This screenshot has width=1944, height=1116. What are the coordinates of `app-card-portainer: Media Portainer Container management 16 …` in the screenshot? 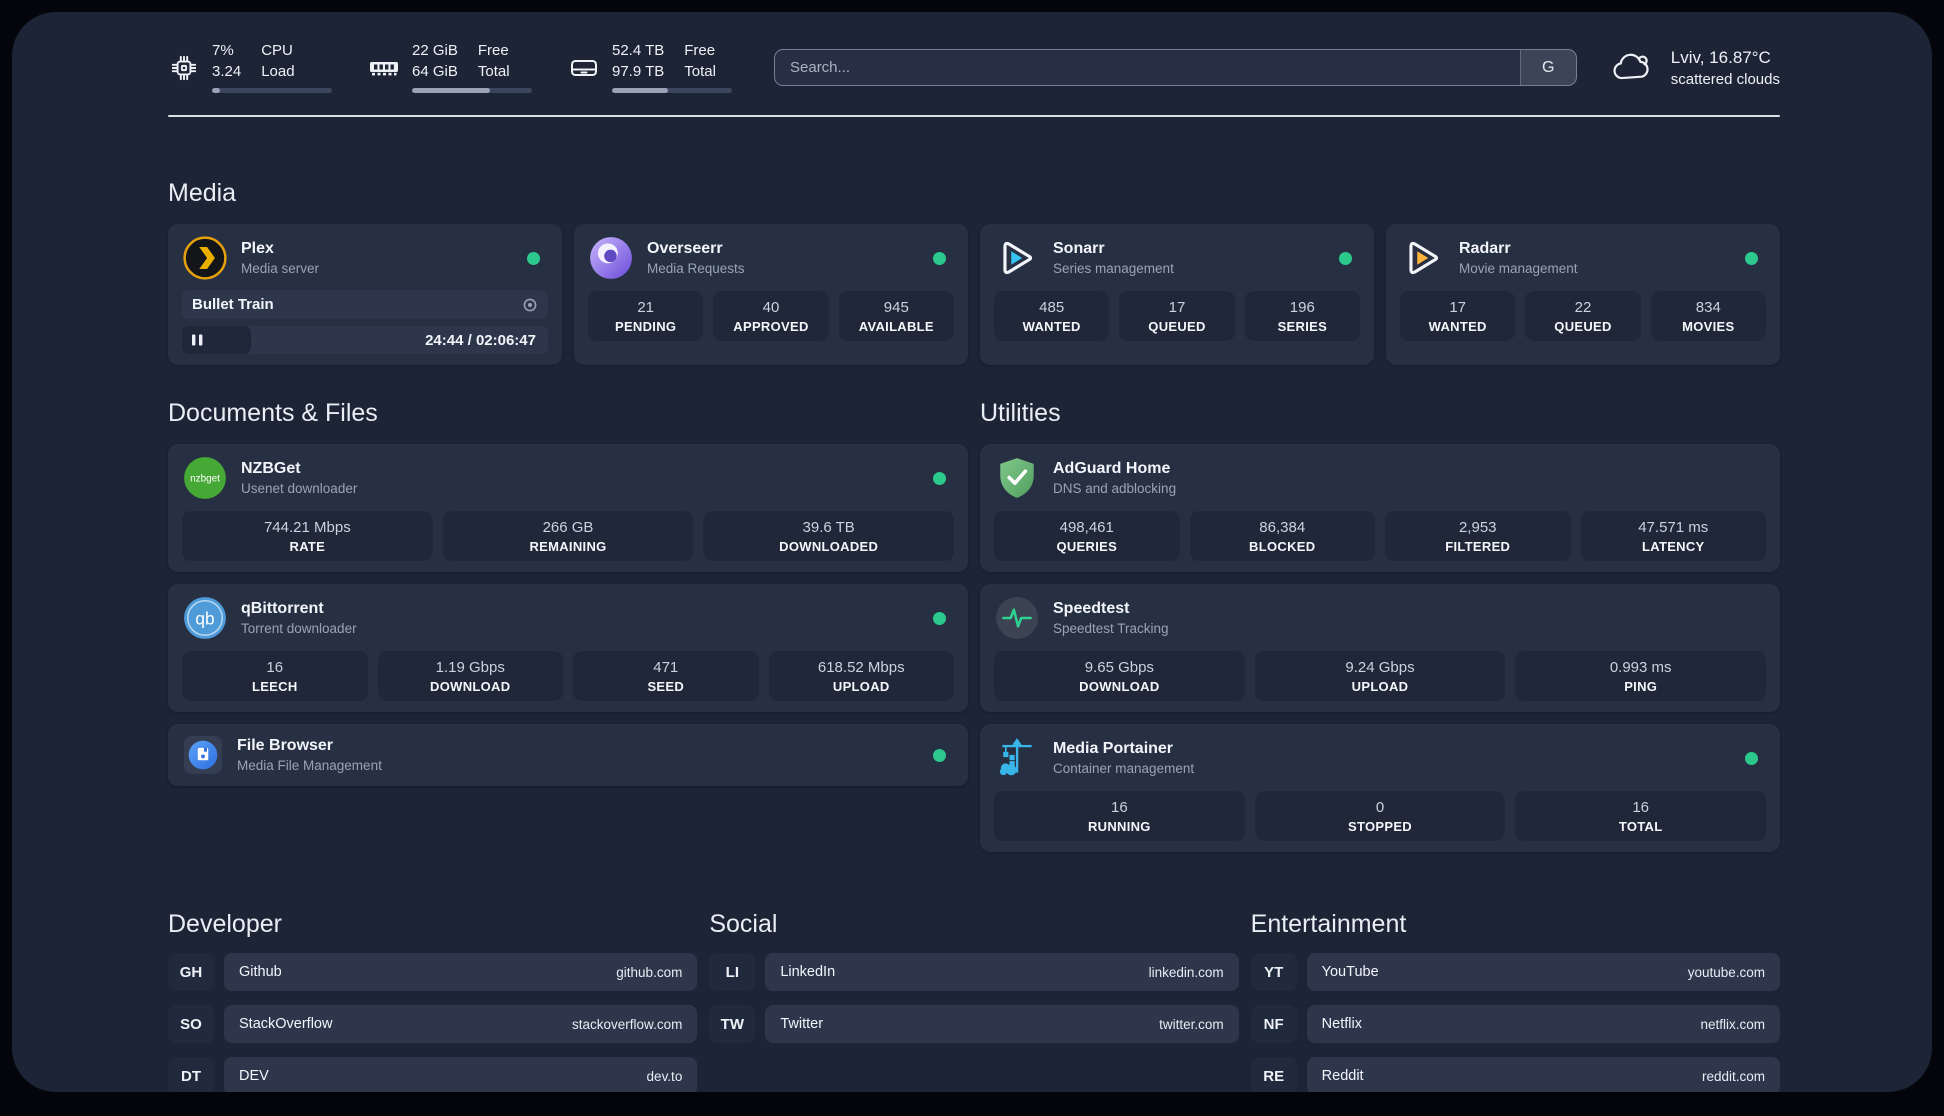 It's located at (1380, 788).